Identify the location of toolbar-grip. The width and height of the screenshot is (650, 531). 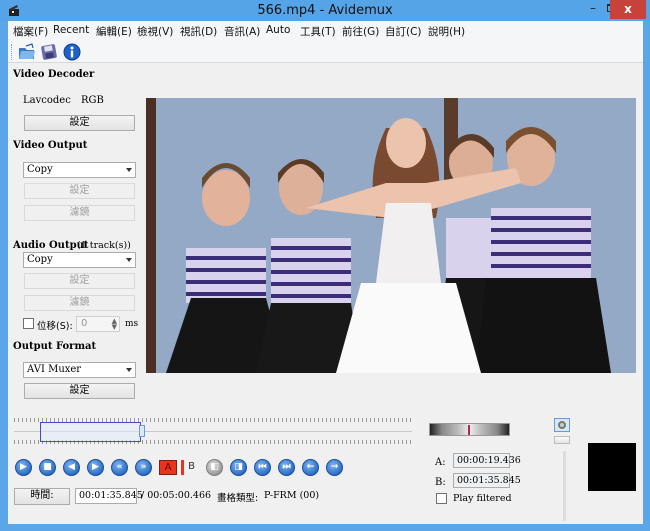
(12, 52).